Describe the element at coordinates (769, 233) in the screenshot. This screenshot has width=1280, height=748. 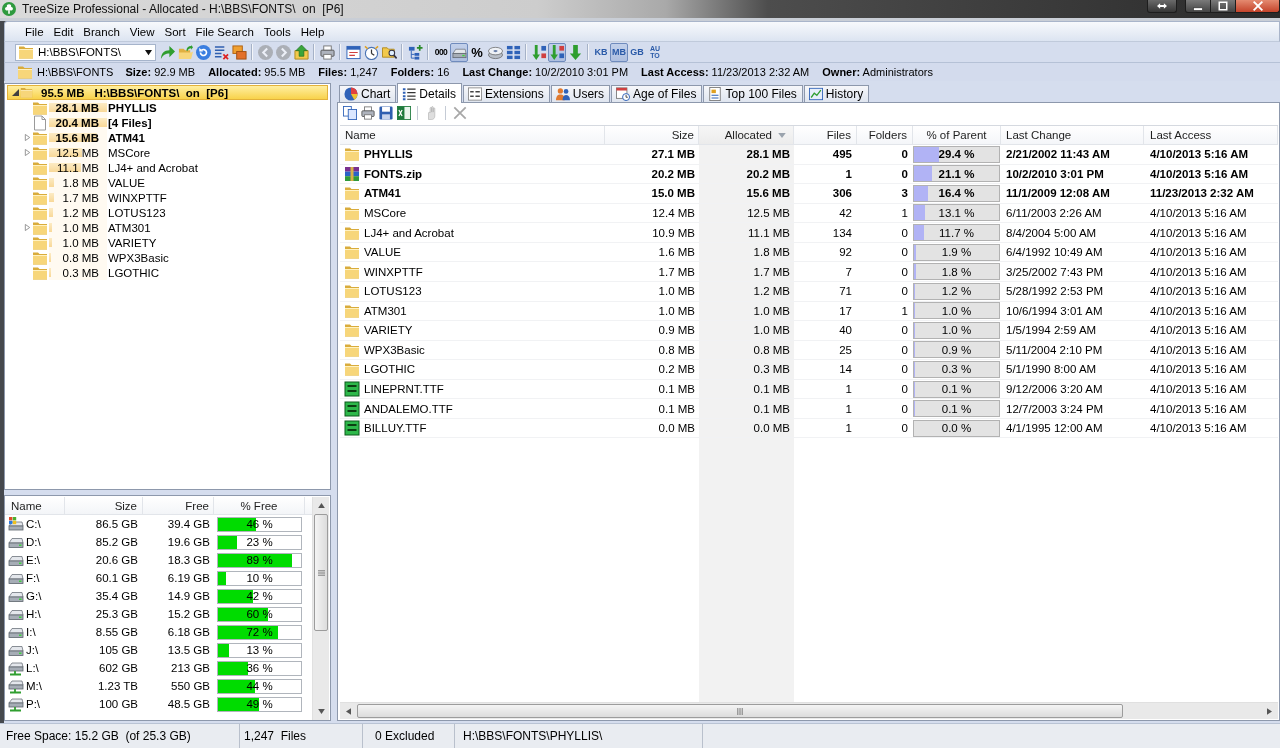
I see `table-cell-text: 11.1 MB` at that location.